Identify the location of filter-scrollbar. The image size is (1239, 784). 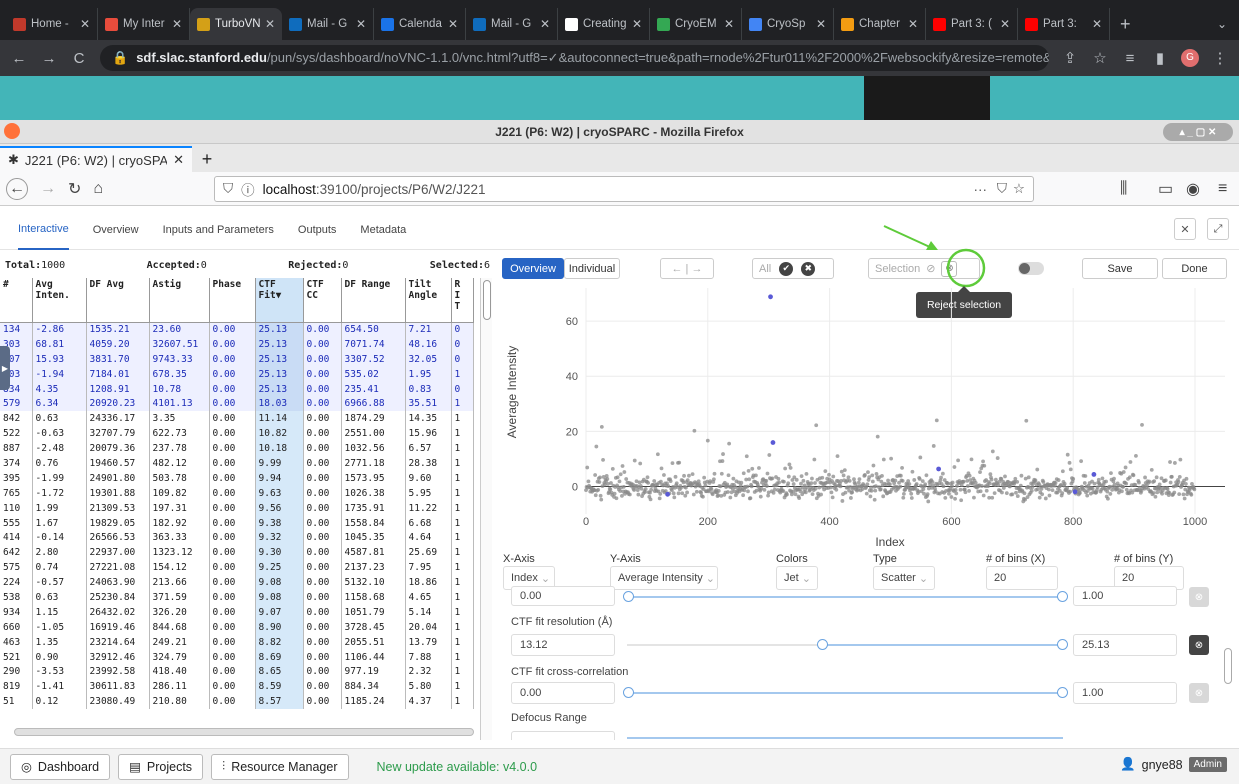
(1228, 666).